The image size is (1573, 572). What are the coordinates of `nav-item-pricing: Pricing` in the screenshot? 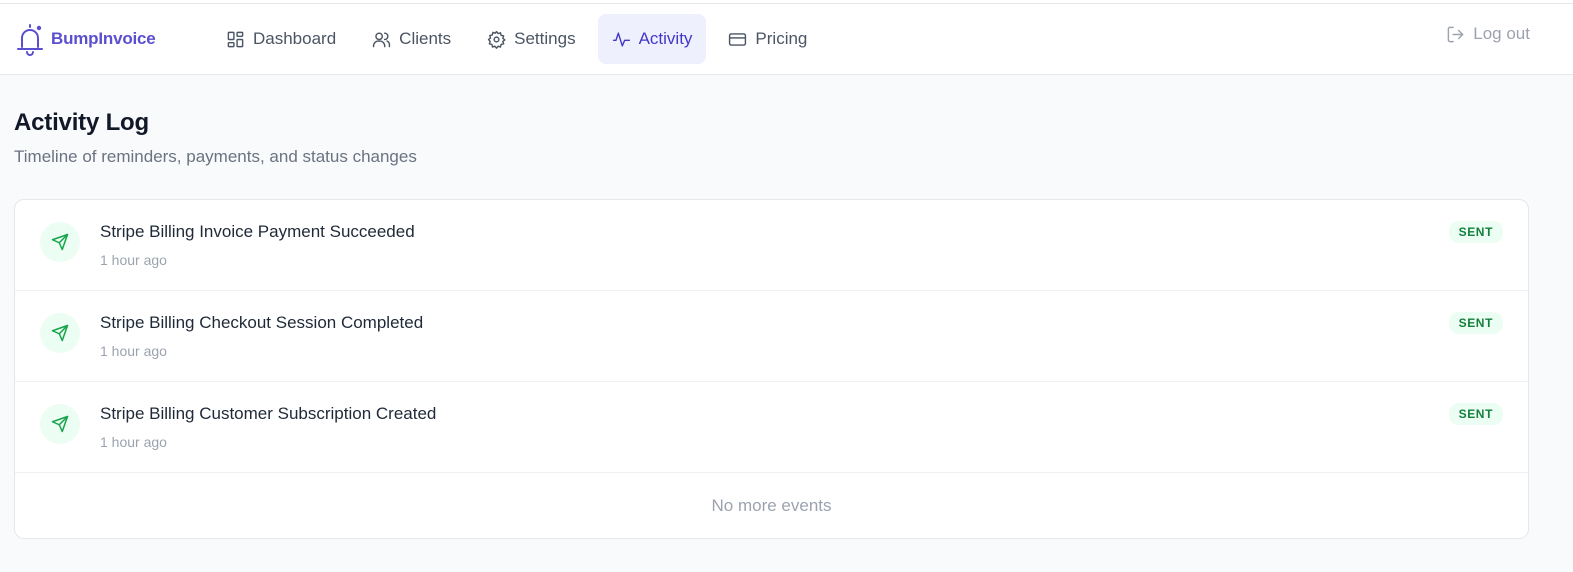 It's located at (767, 39).